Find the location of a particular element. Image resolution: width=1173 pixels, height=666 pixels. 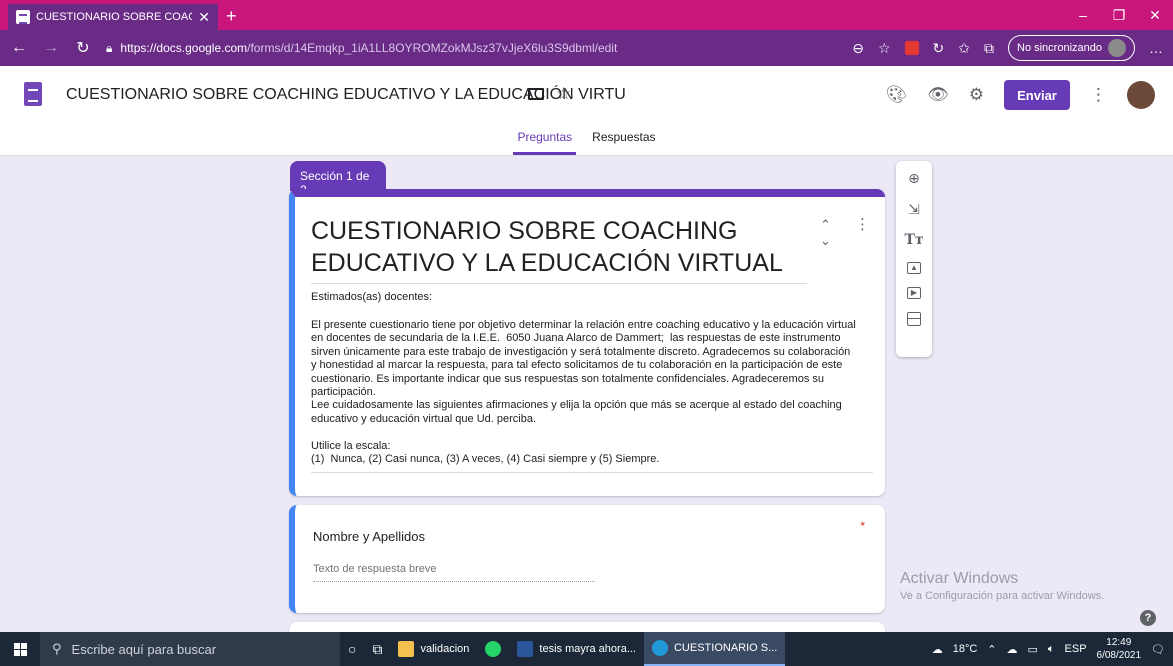

extension-icon is located at coordinates (911, 48).